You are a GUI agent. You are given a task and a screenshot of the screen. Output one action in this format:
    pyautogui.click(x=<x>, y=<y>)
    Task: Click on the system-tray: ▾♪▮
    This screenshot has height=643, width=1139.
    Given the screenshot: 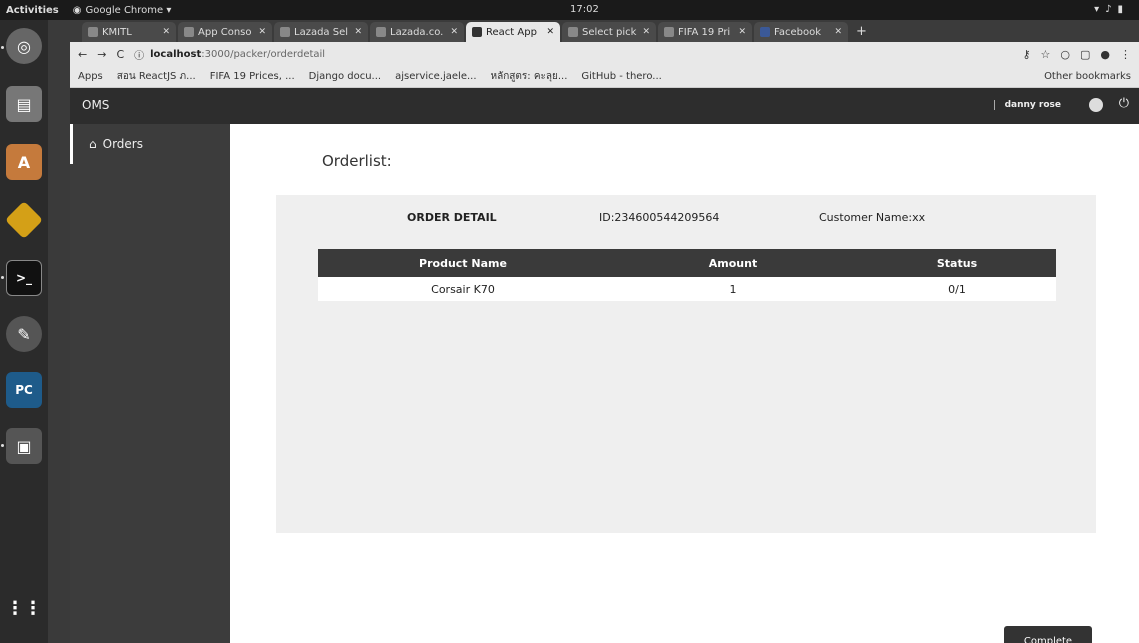 What is the action you would take?
    pyautogui.click(x=1111, y=9)
    